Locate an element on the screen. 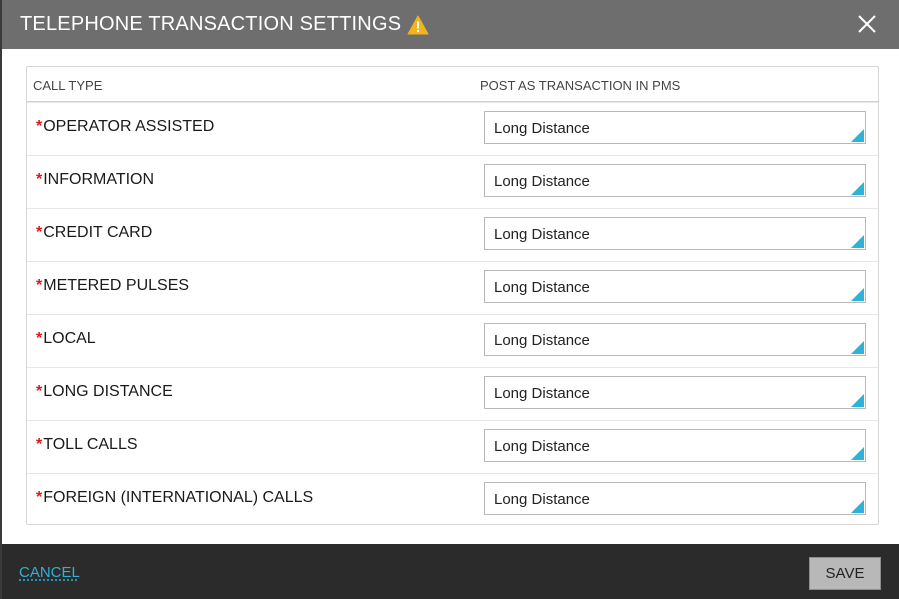 This screenshot has width=899, height=599. call-type-text: LOCAL is located at coordinates (69, 338).